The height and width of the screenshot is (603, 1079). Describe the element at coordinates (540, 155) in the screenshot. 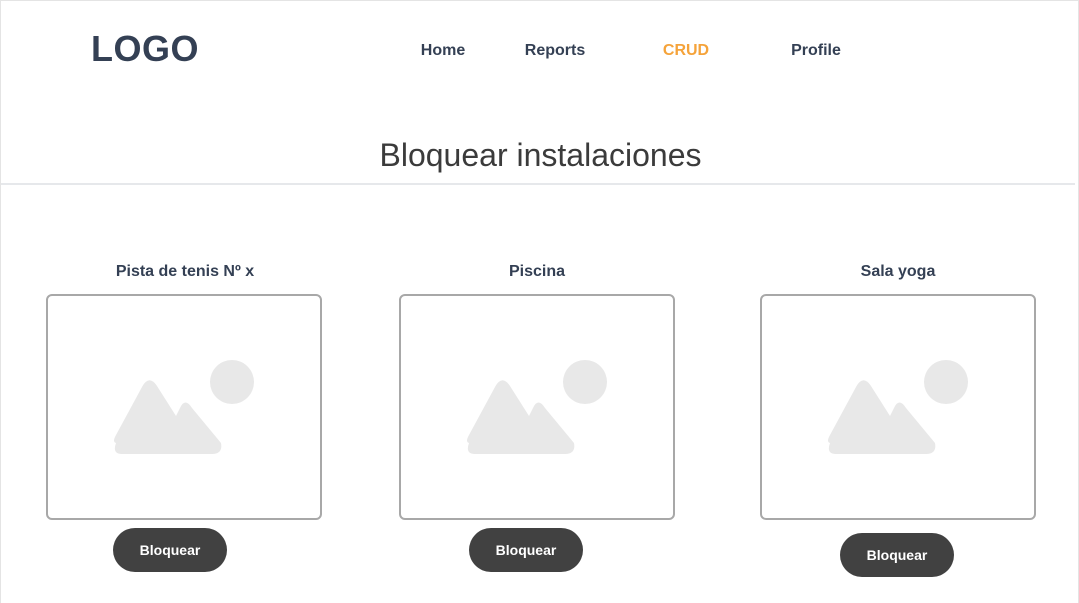

I see `page-title: Bloquear instalaciones` at that location.